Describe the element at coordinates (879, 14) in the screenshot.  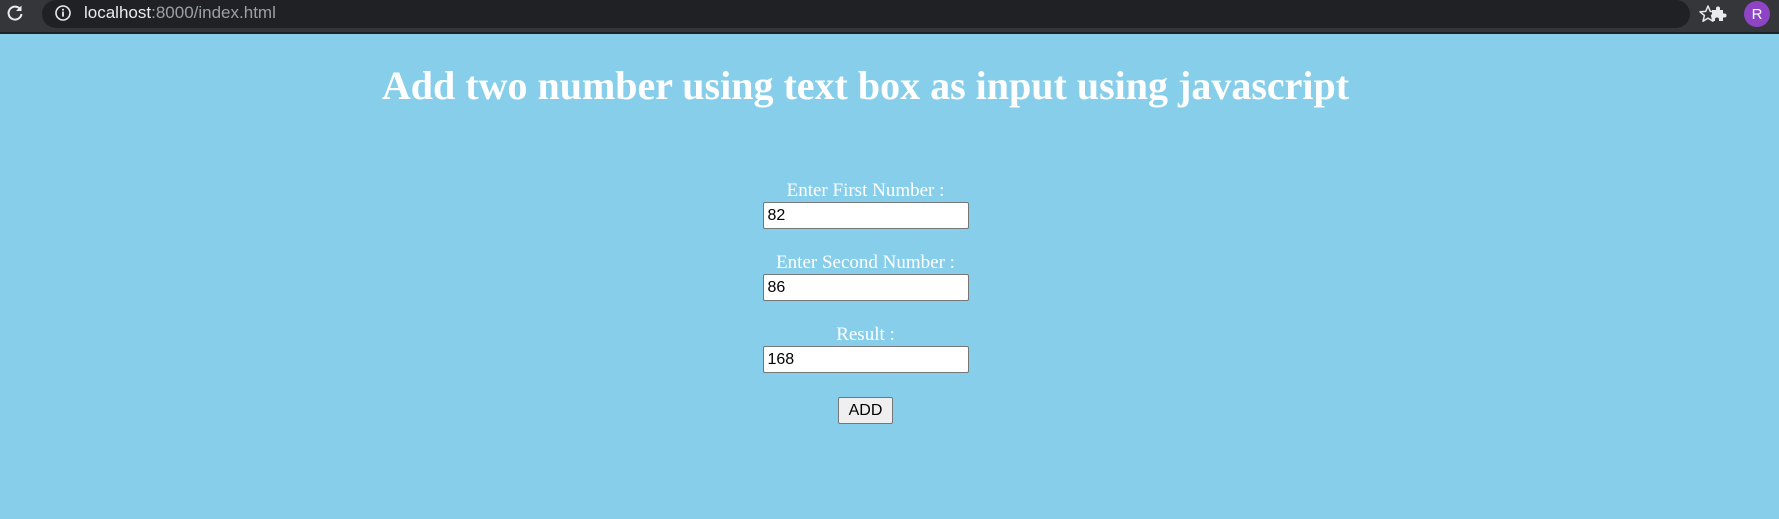
I see `address-bar: localhost:8000/index.html` at that location.